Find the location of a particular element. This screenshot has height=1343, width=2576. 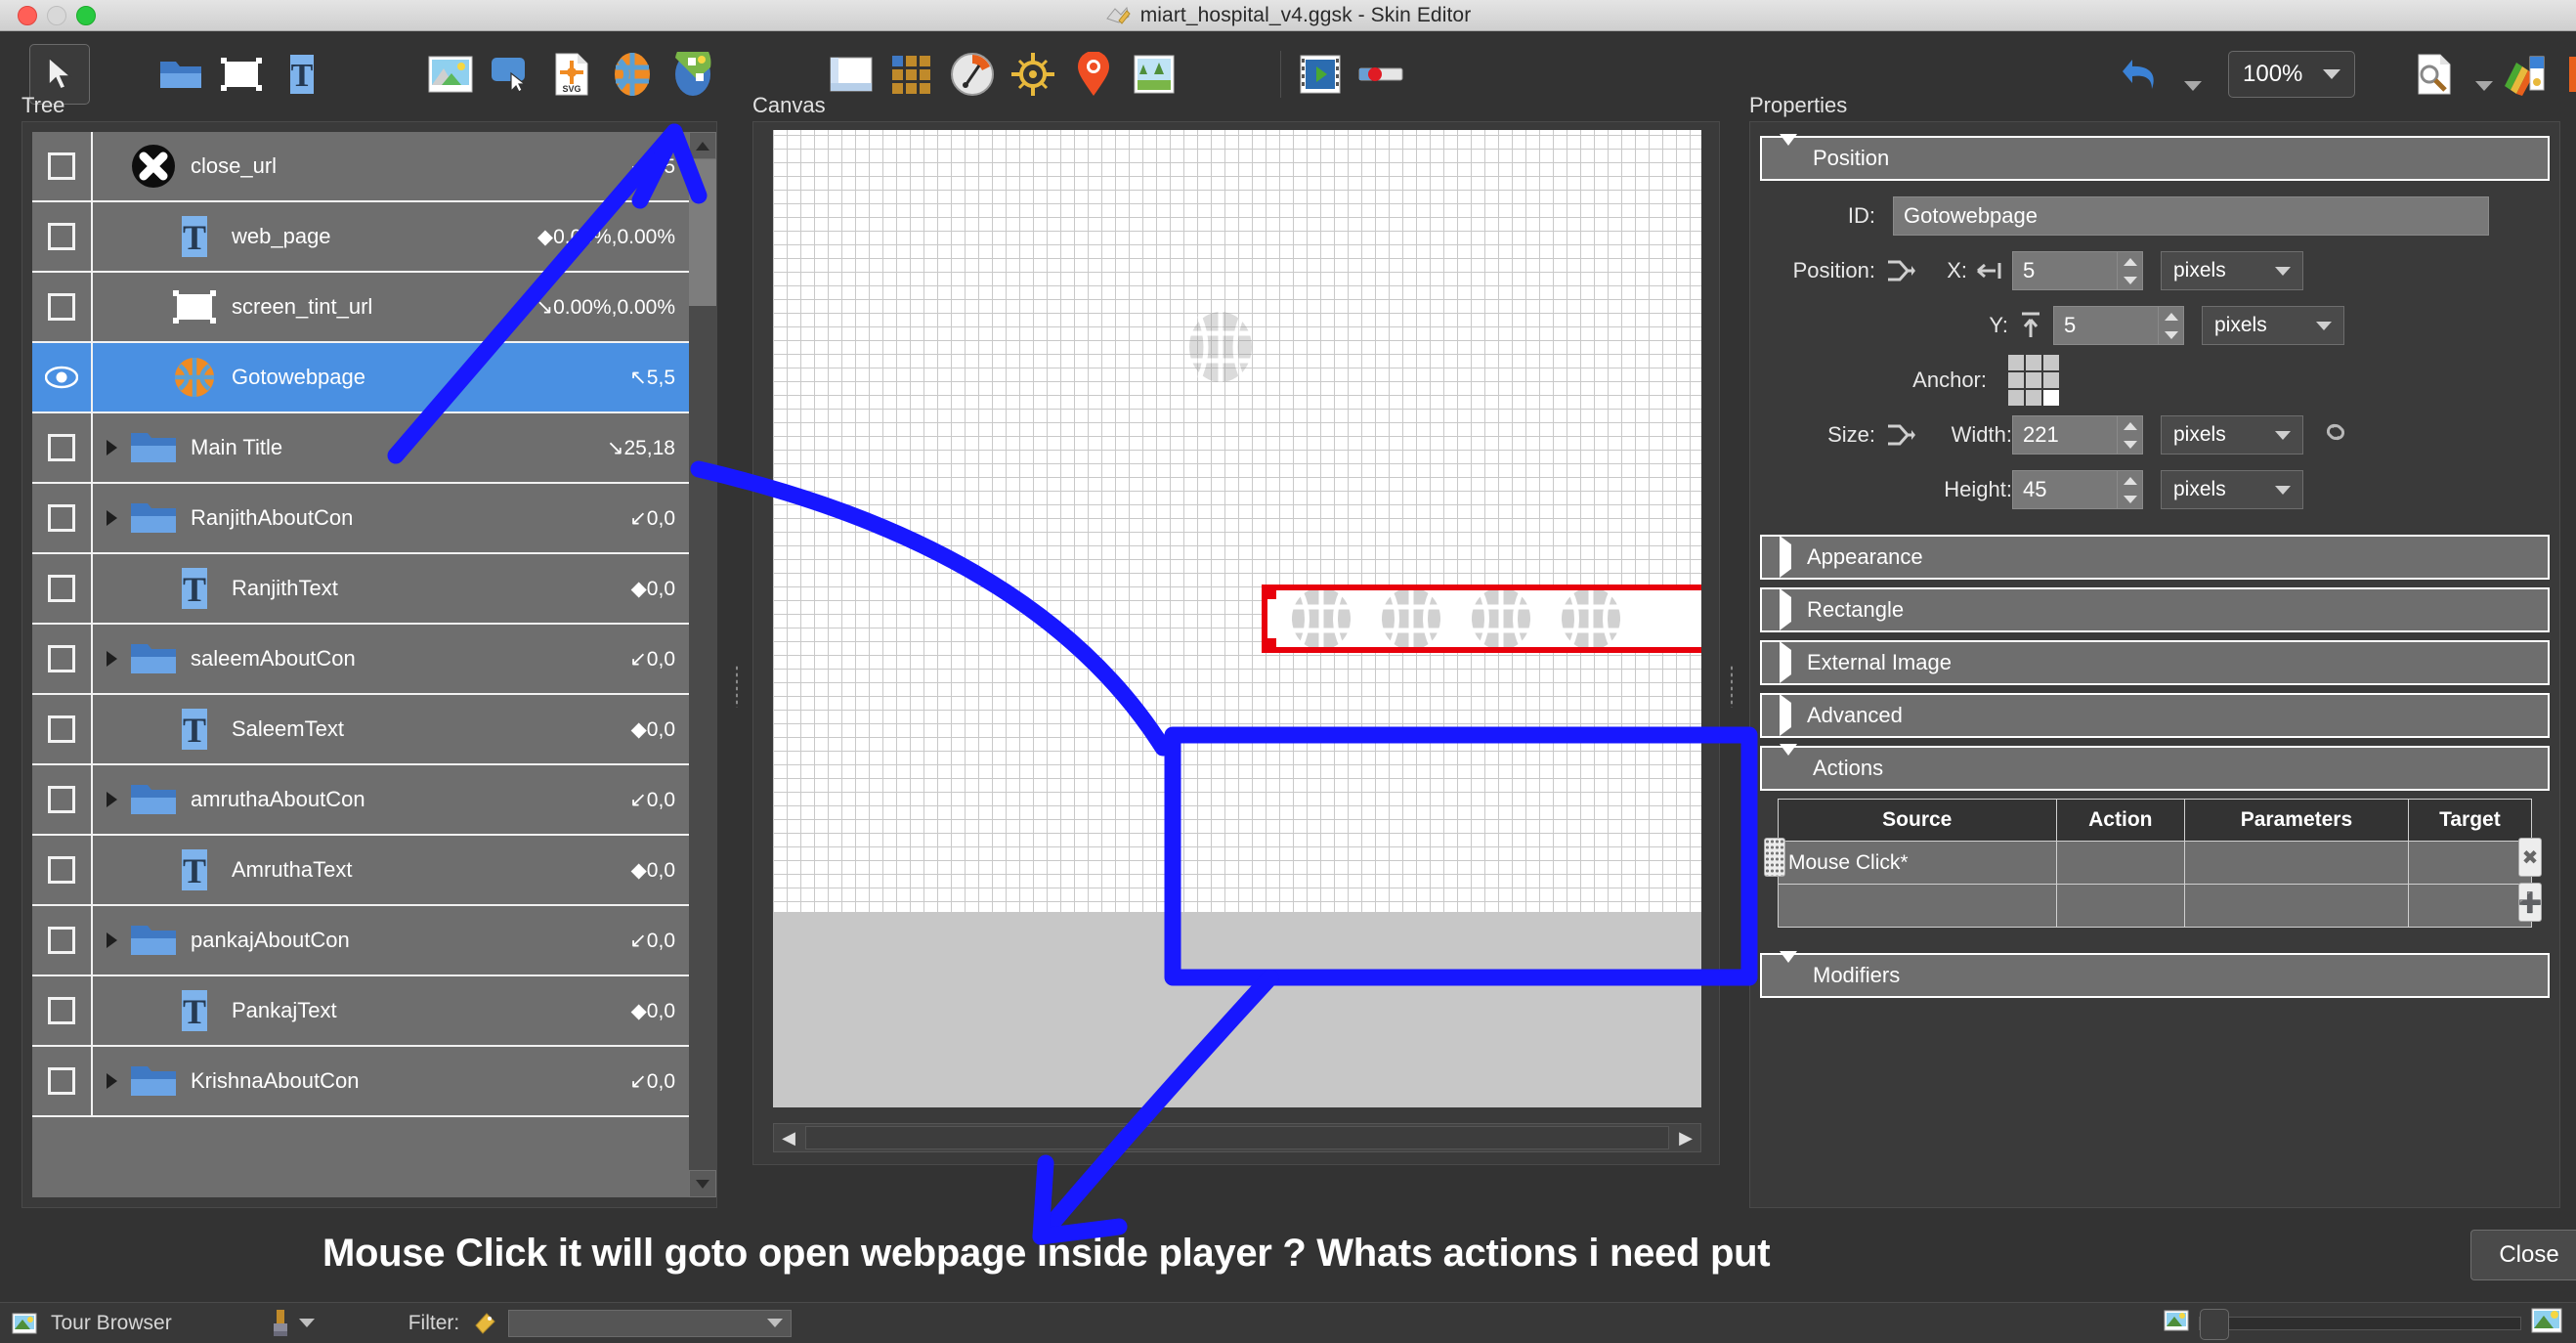

visibility-eye-icon is located at coordinates (63, 378).